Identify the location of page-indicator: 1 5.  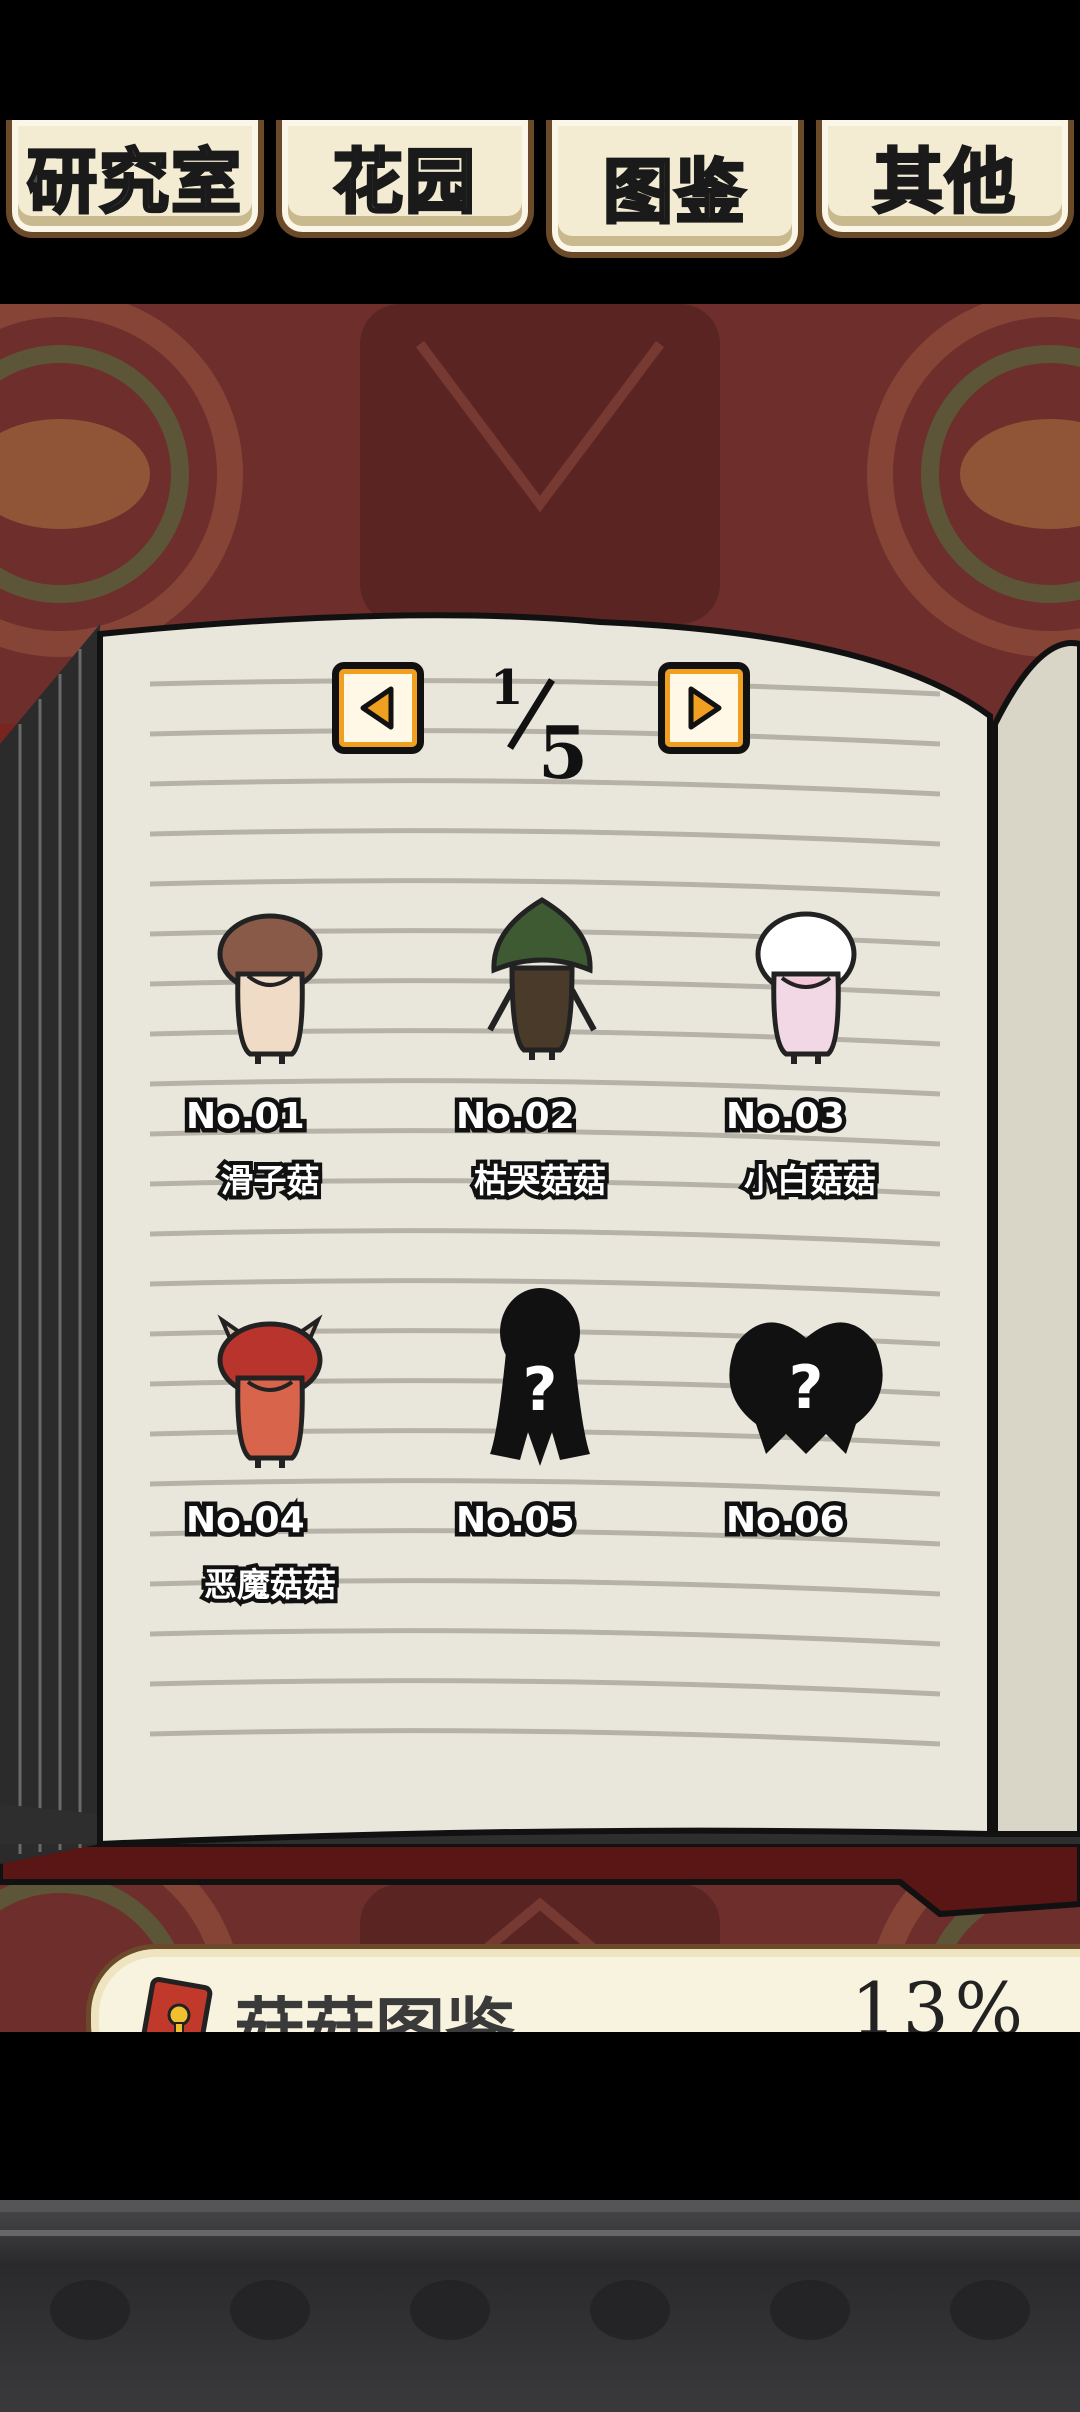
(540, 727).